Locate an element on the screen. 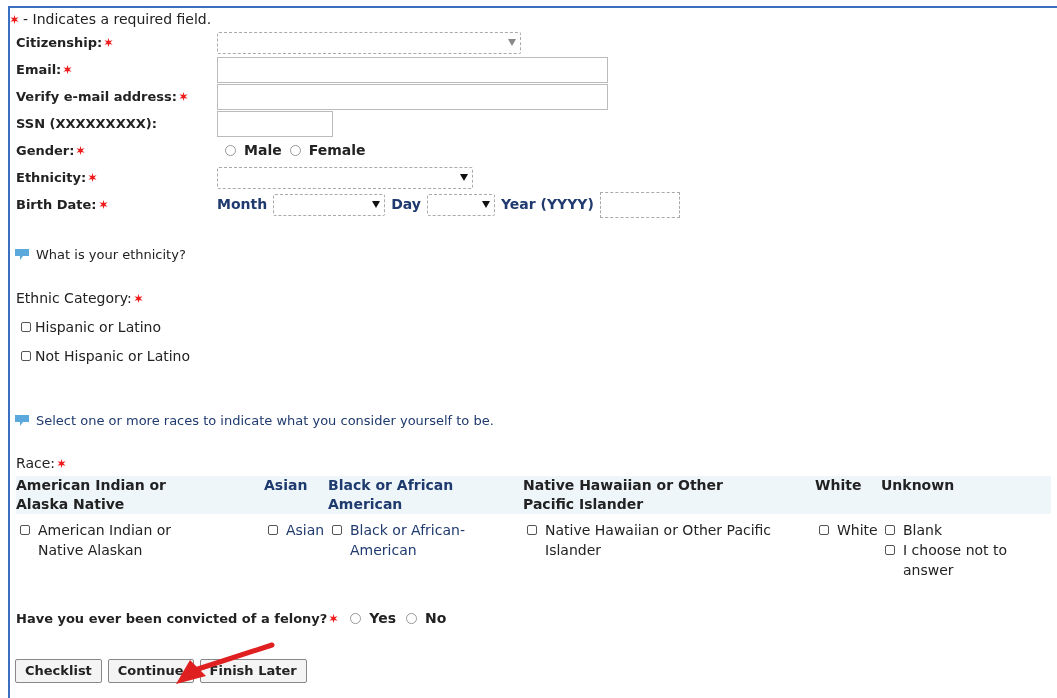 This screenshot has height=698, width=1057. column-header: Unknown is located at coordinates (918, 485).